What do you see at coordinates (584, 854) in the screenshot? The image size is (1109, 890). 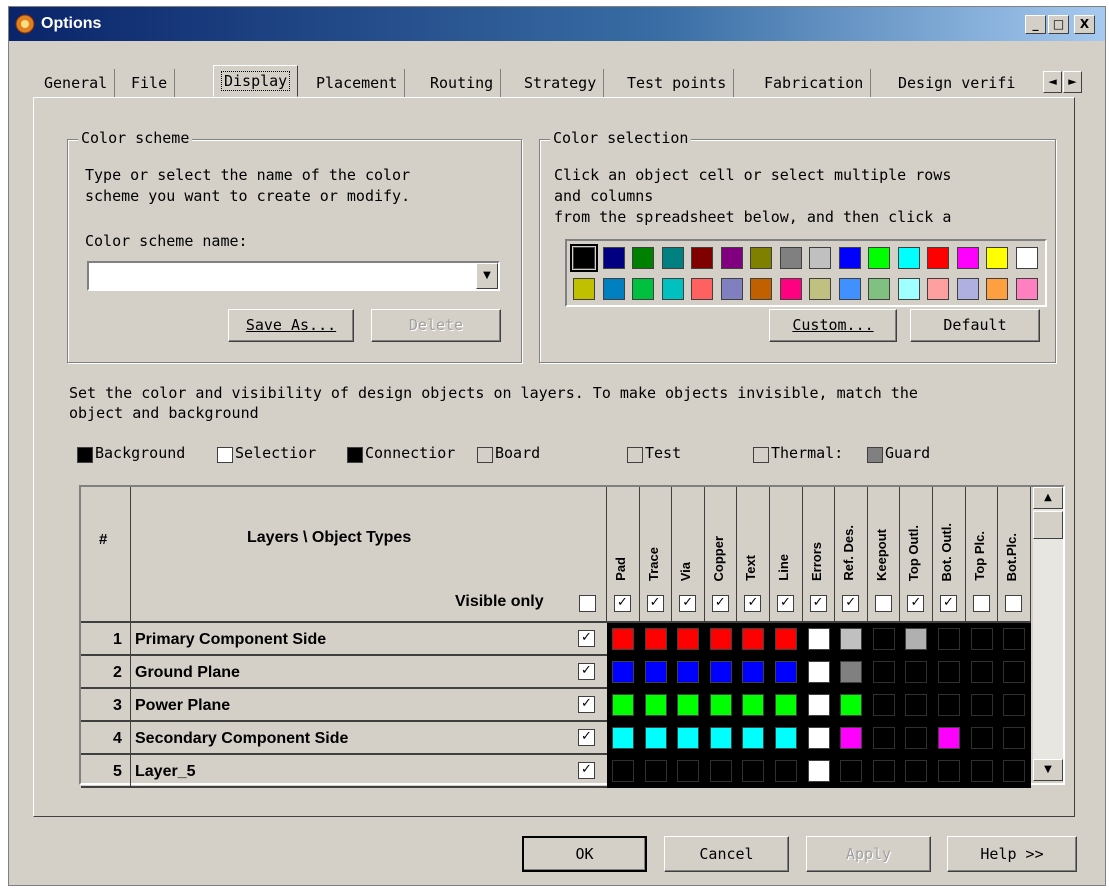 I see `ok-button: OK` at bounding box center [584, 854].